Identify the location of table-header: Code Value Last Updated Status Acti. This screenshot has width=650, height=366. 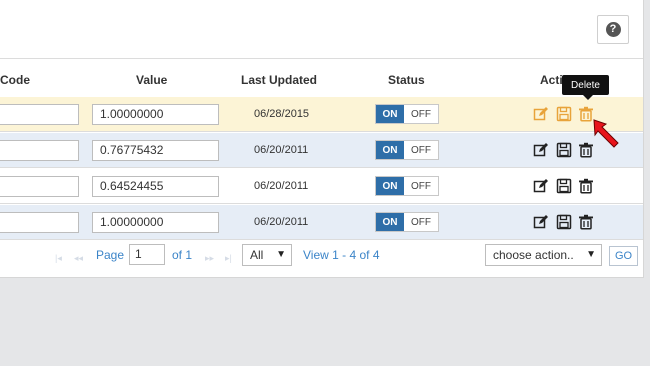
(321, 78).